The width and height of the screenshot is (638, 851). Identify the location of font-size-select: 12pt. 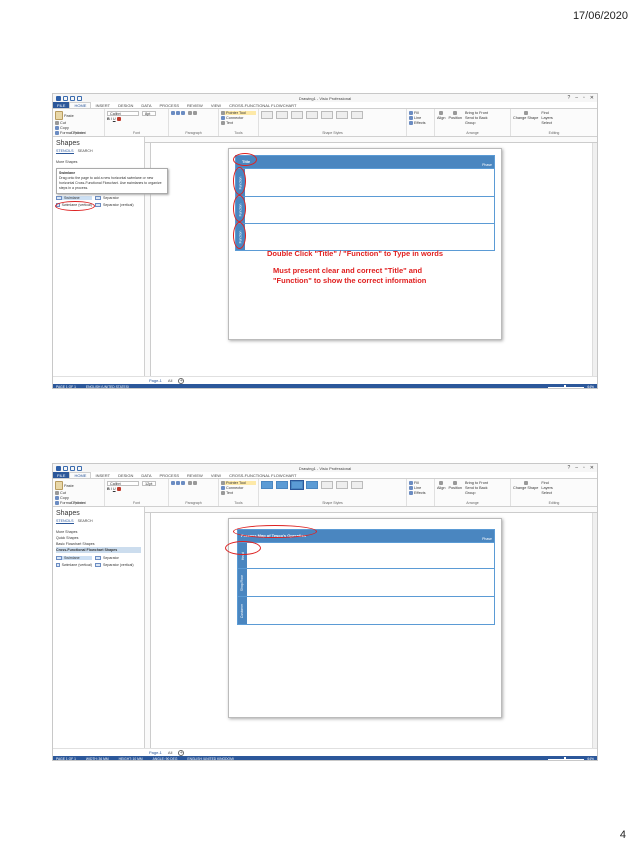
(149, 483).